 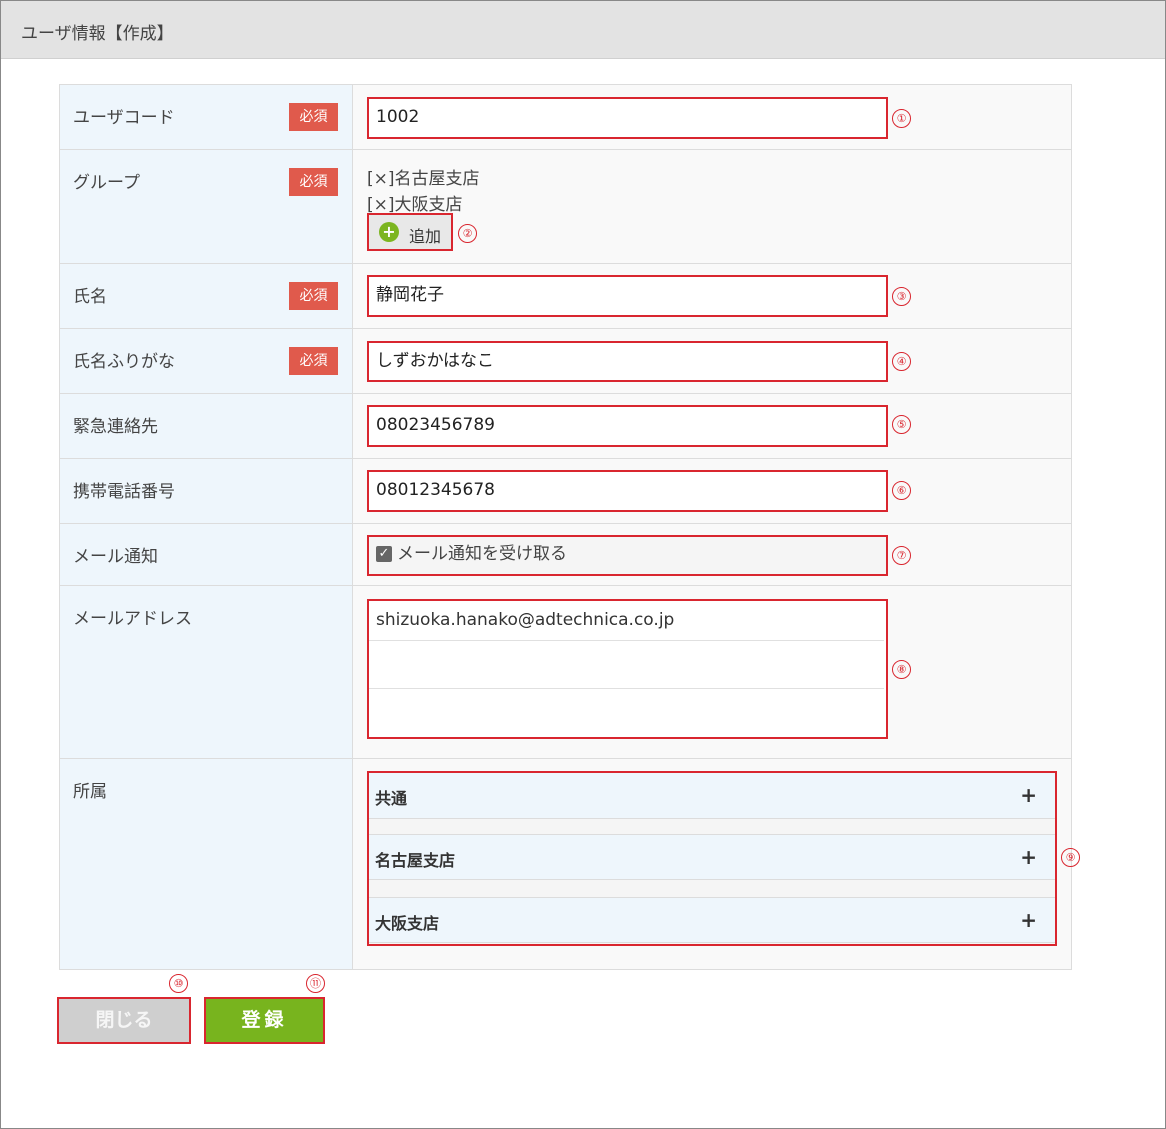 What do you see at coordinates (315, 983) in the screenshot?
I see `callout-11: ⑪` at bounding box center [315, 983].